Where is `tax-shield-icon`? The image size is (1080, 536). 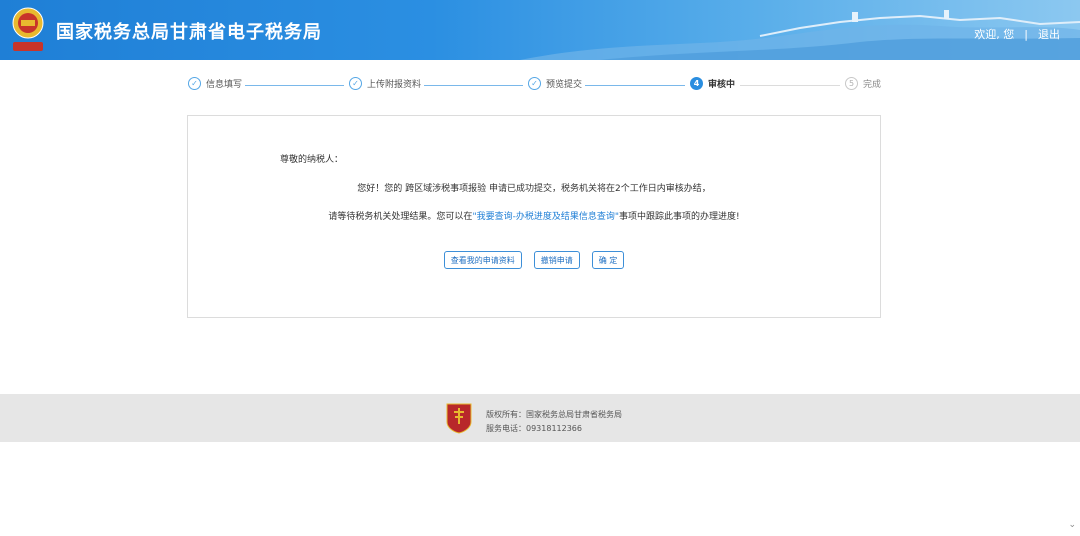 tax-shield-icon is located at coordinates (459, 418).